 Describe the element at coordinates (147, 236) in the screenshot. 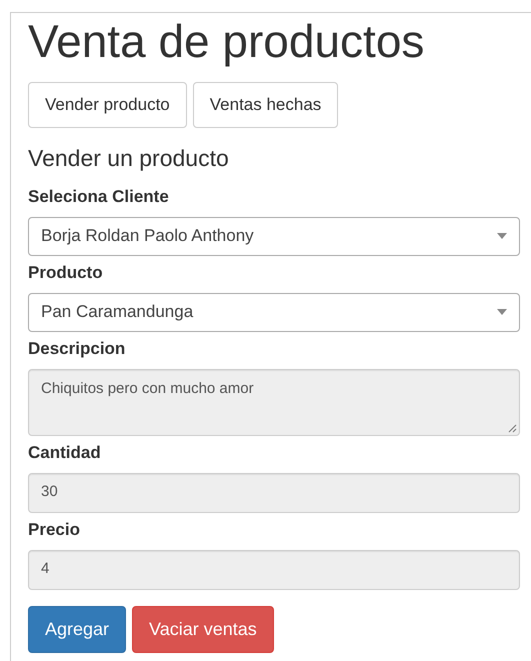

I see `select-value: Borja Roldan Paolo Anthony` at that location.